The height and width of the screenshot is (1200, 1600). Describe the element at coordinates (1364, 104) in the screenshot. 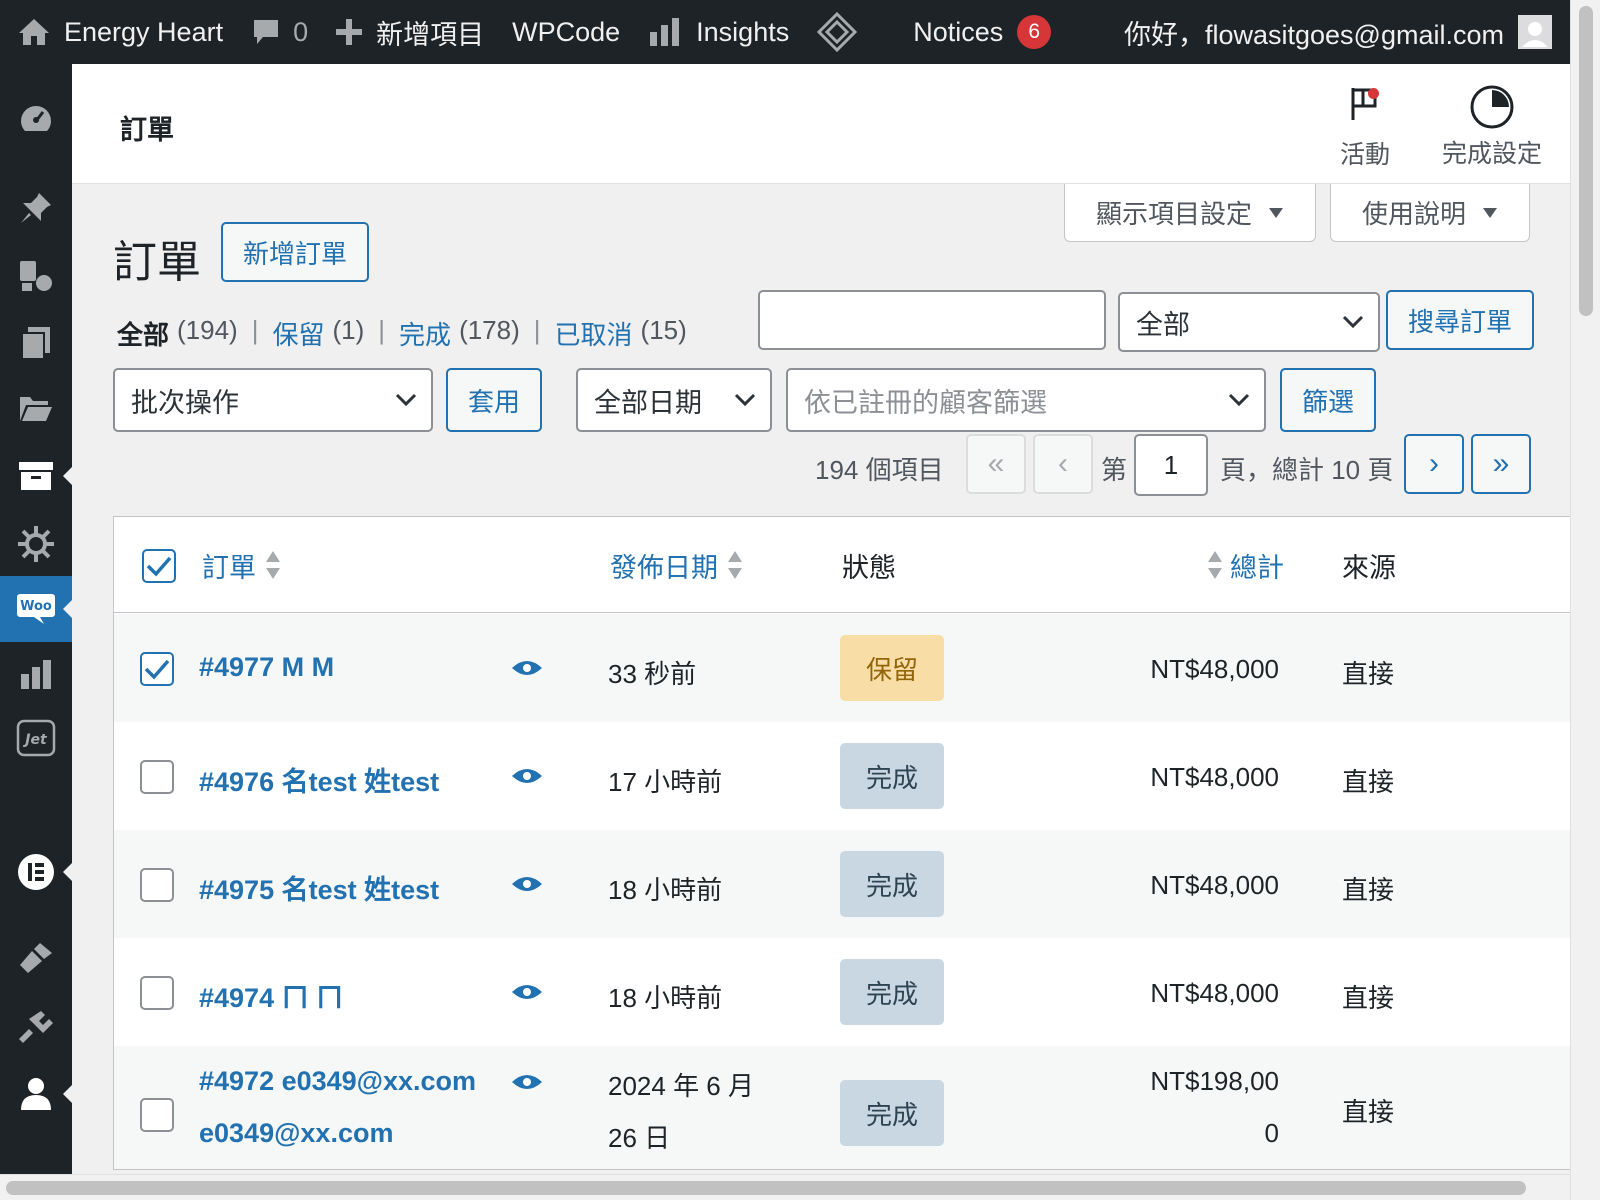

I see `flag-icon` at that location.